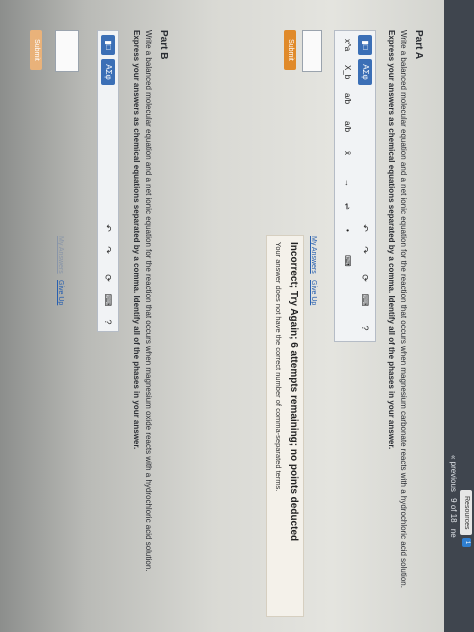 This screenshot has width=474, height=632. What do you see at coordinates (453, 473) in the screenshot?
I see `previous-link: « previous` at bounding box center [453, 473].